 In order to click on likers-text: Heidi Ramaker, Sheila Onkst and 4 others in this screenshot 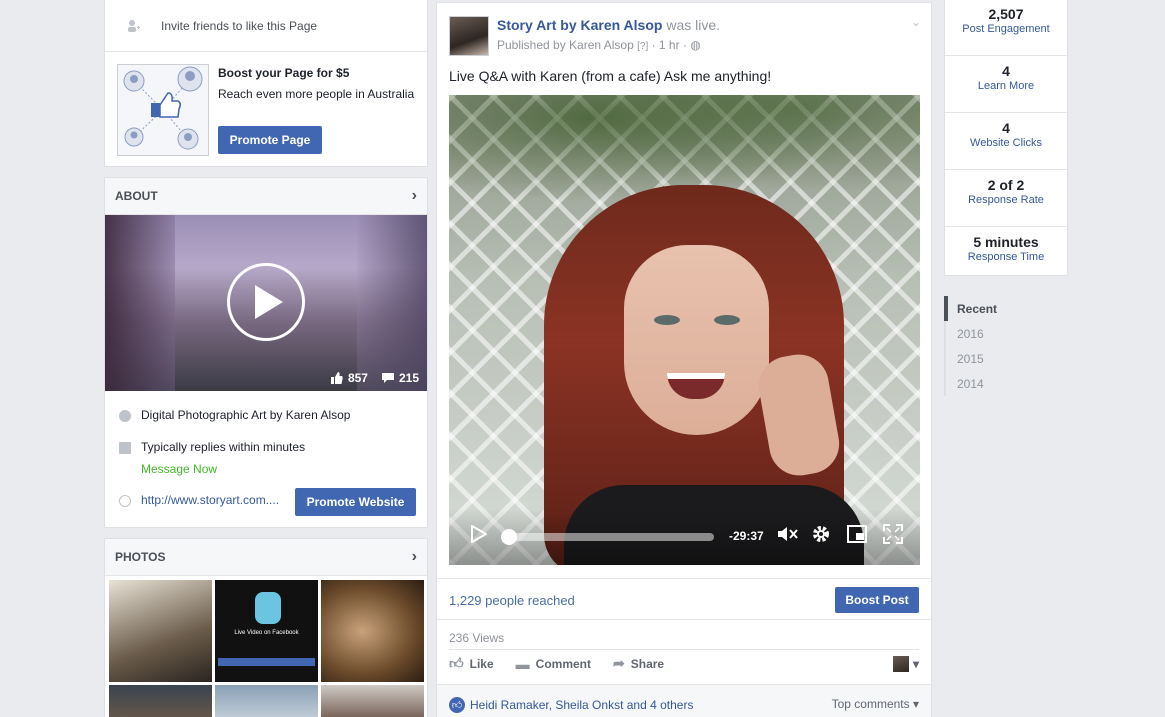, I will do `click(582, 705)`.